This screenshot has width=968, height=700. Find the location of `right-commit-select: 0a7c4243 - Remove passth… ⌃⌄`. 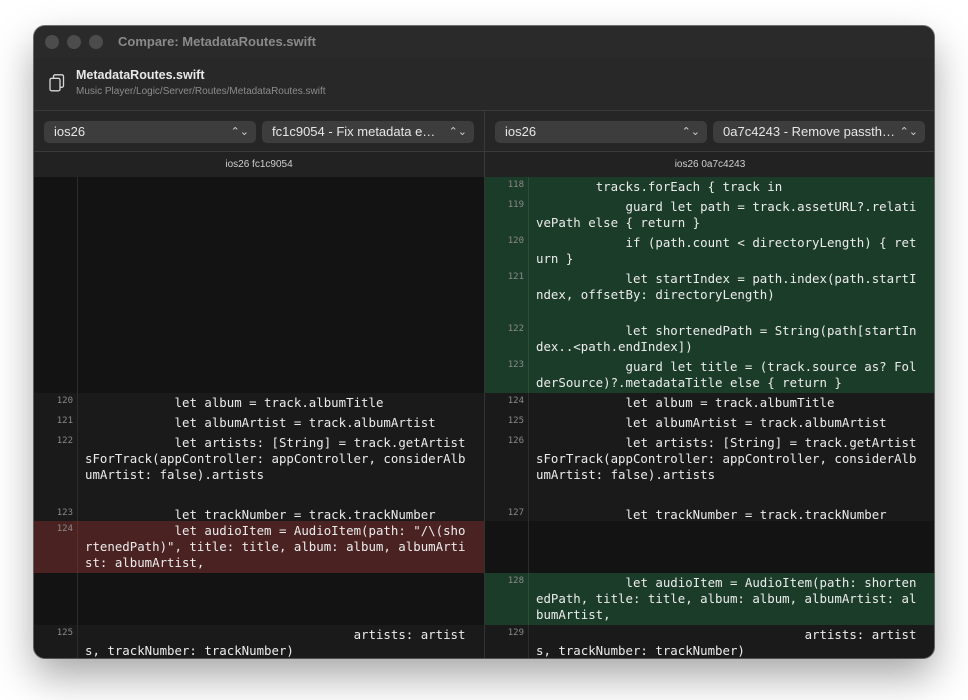

right-commit-select: 0a7c4243 - Remove passth… ⌃⌄ is located at coordinates (819, 132).